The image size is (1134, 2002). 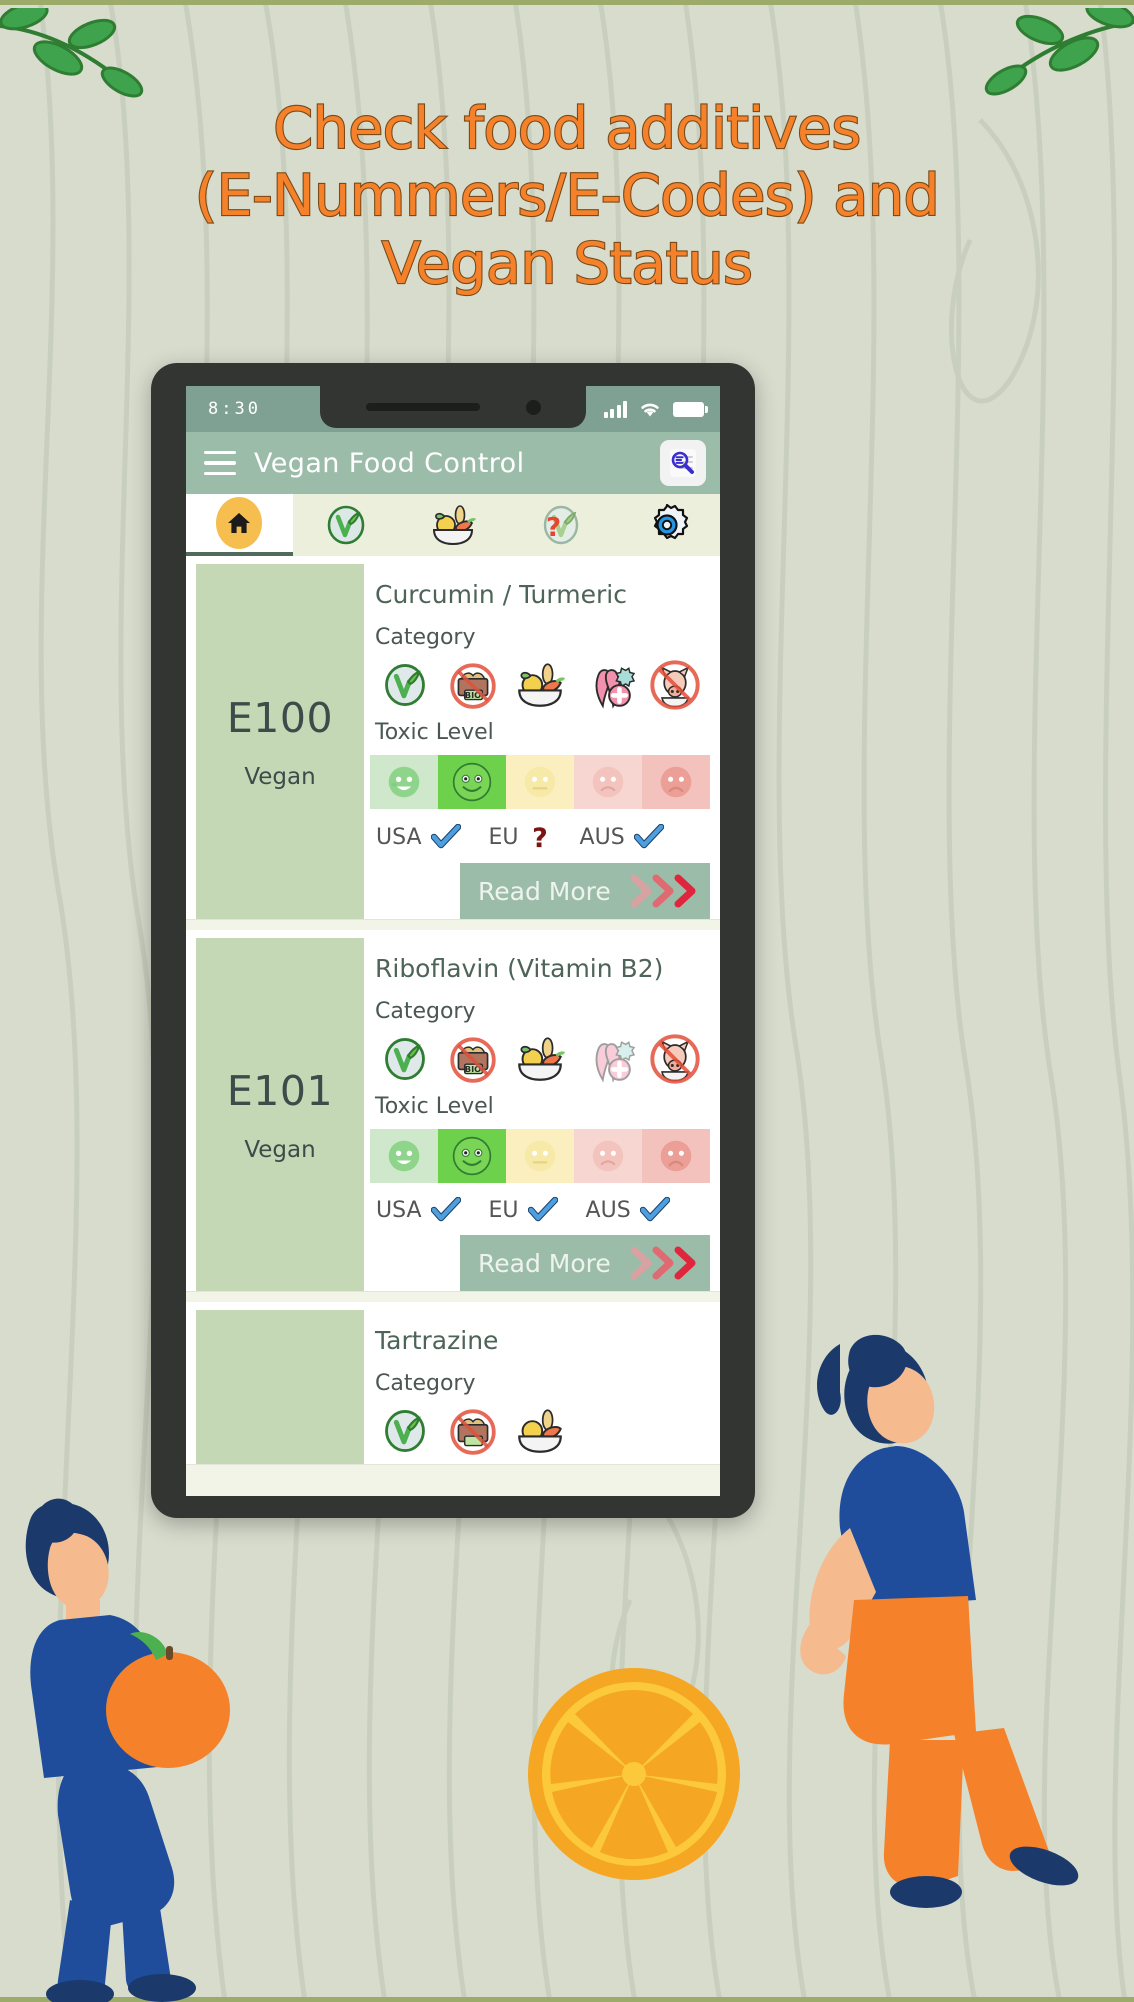 What do you see at coordinates (399, 1210) in the screenshot?
I see `country-code-label: USA` at bounding box center [399, 1210].